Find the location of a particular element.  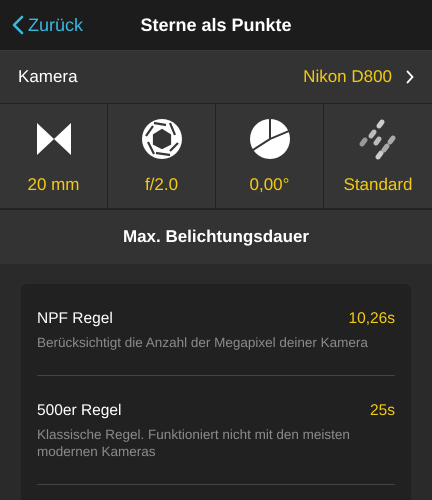

setting-value: 20 mm is located at coordinates (54, 185).